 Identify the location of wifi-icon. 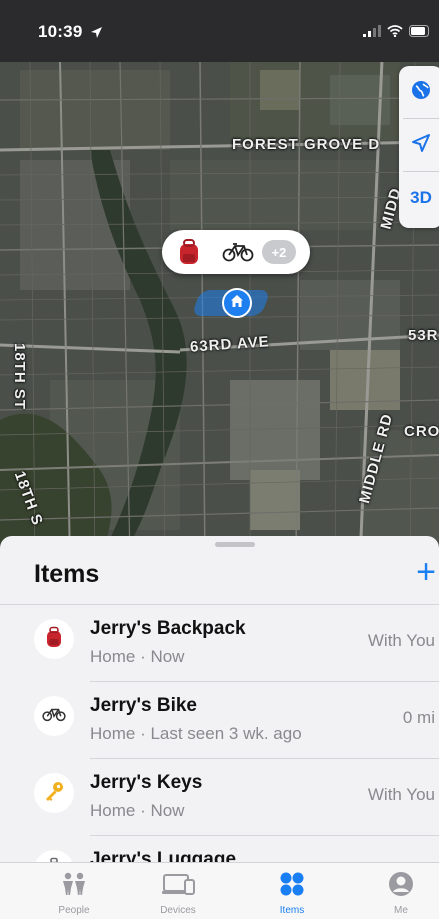
(395, 33).